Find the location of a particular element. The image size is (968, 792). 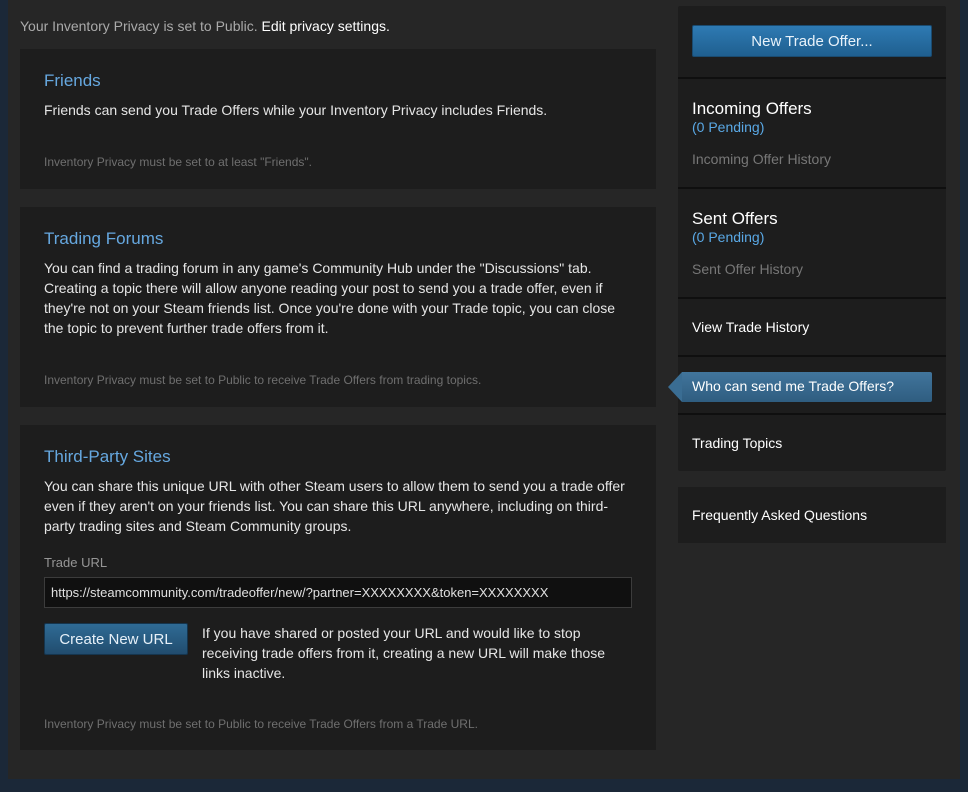

selected-arrow-icon is located at coordinates (675, 387).